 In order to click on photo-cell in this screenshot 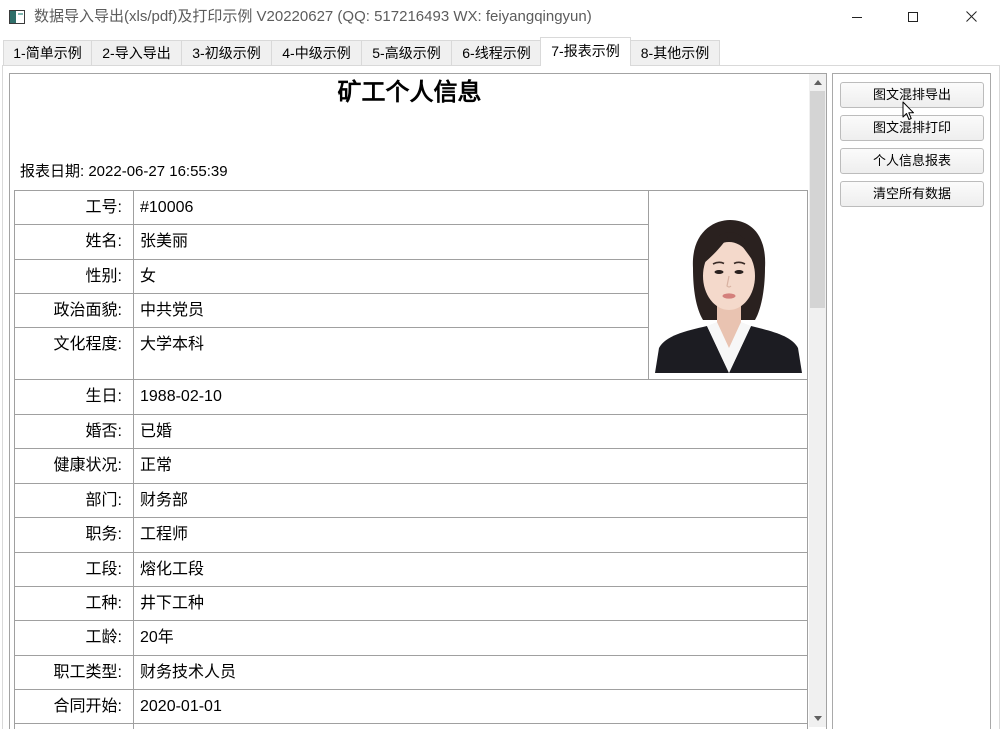, I will do `click(728, 285)`.